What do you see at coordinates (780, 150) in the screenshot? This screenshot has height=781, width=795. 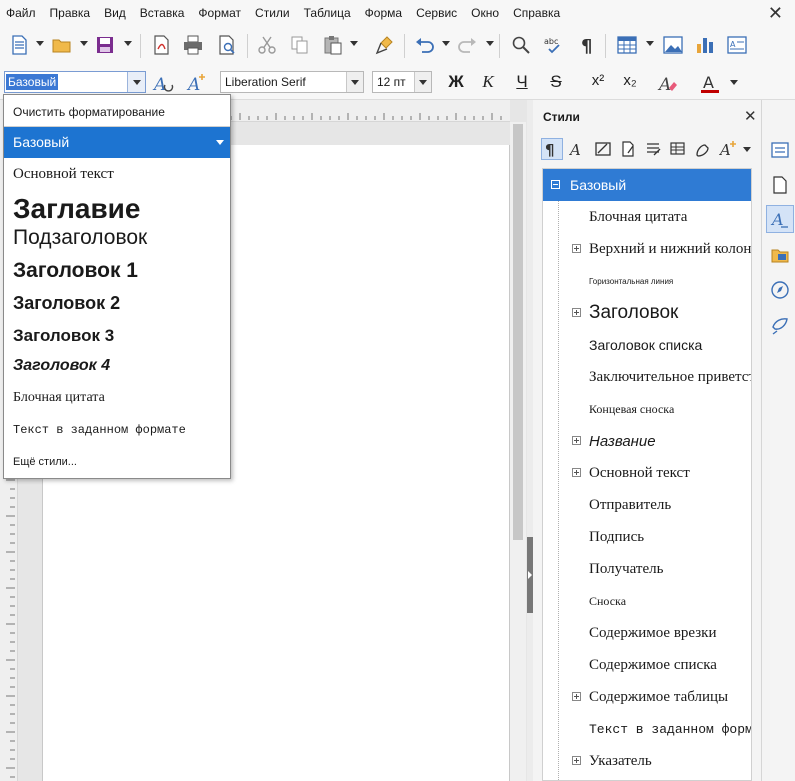 I see `properties-icon` at bounding box center [780, 150].